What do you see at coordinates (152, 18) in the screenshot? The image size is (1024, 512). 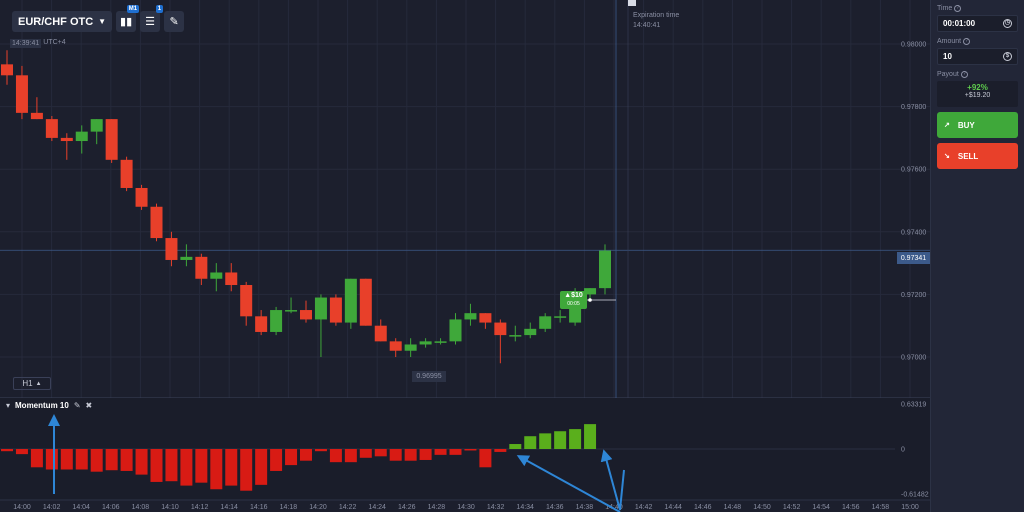 I see `indicators-button: ☰ 1` at bounding box center [152, 18].